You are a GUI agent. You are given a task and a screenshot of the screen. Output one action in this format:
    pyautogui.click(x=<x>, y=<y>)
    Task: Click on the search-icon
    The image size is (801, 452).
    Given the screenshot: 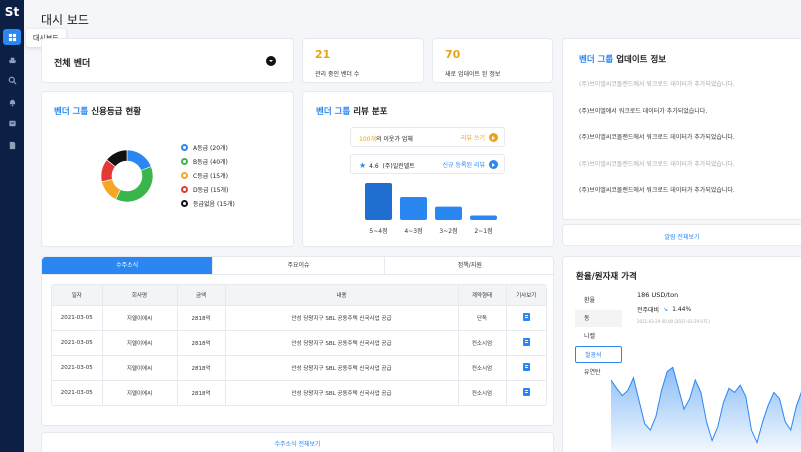 What is the action you would take?
    pyautogui.click(x=12, y=80)
    